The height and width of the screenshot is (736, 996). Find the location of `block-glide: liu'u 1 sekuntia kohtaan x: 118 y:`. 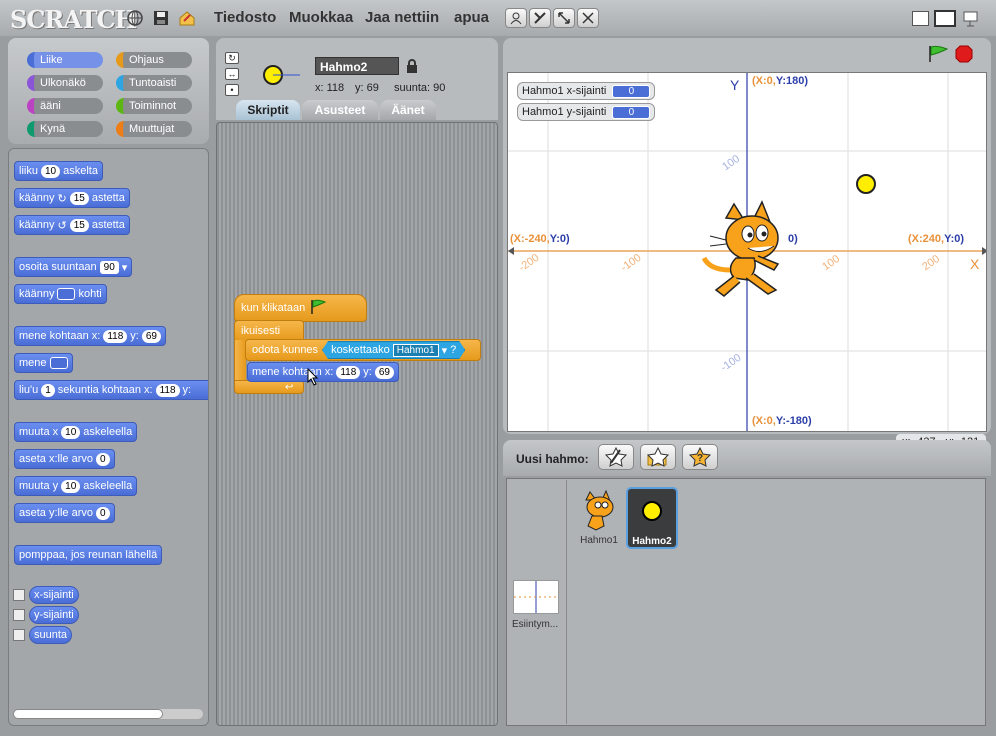

block-glide: liu'u 1 sekuntia kohtaan x: 118 y: is located at coordinates (111, 390).